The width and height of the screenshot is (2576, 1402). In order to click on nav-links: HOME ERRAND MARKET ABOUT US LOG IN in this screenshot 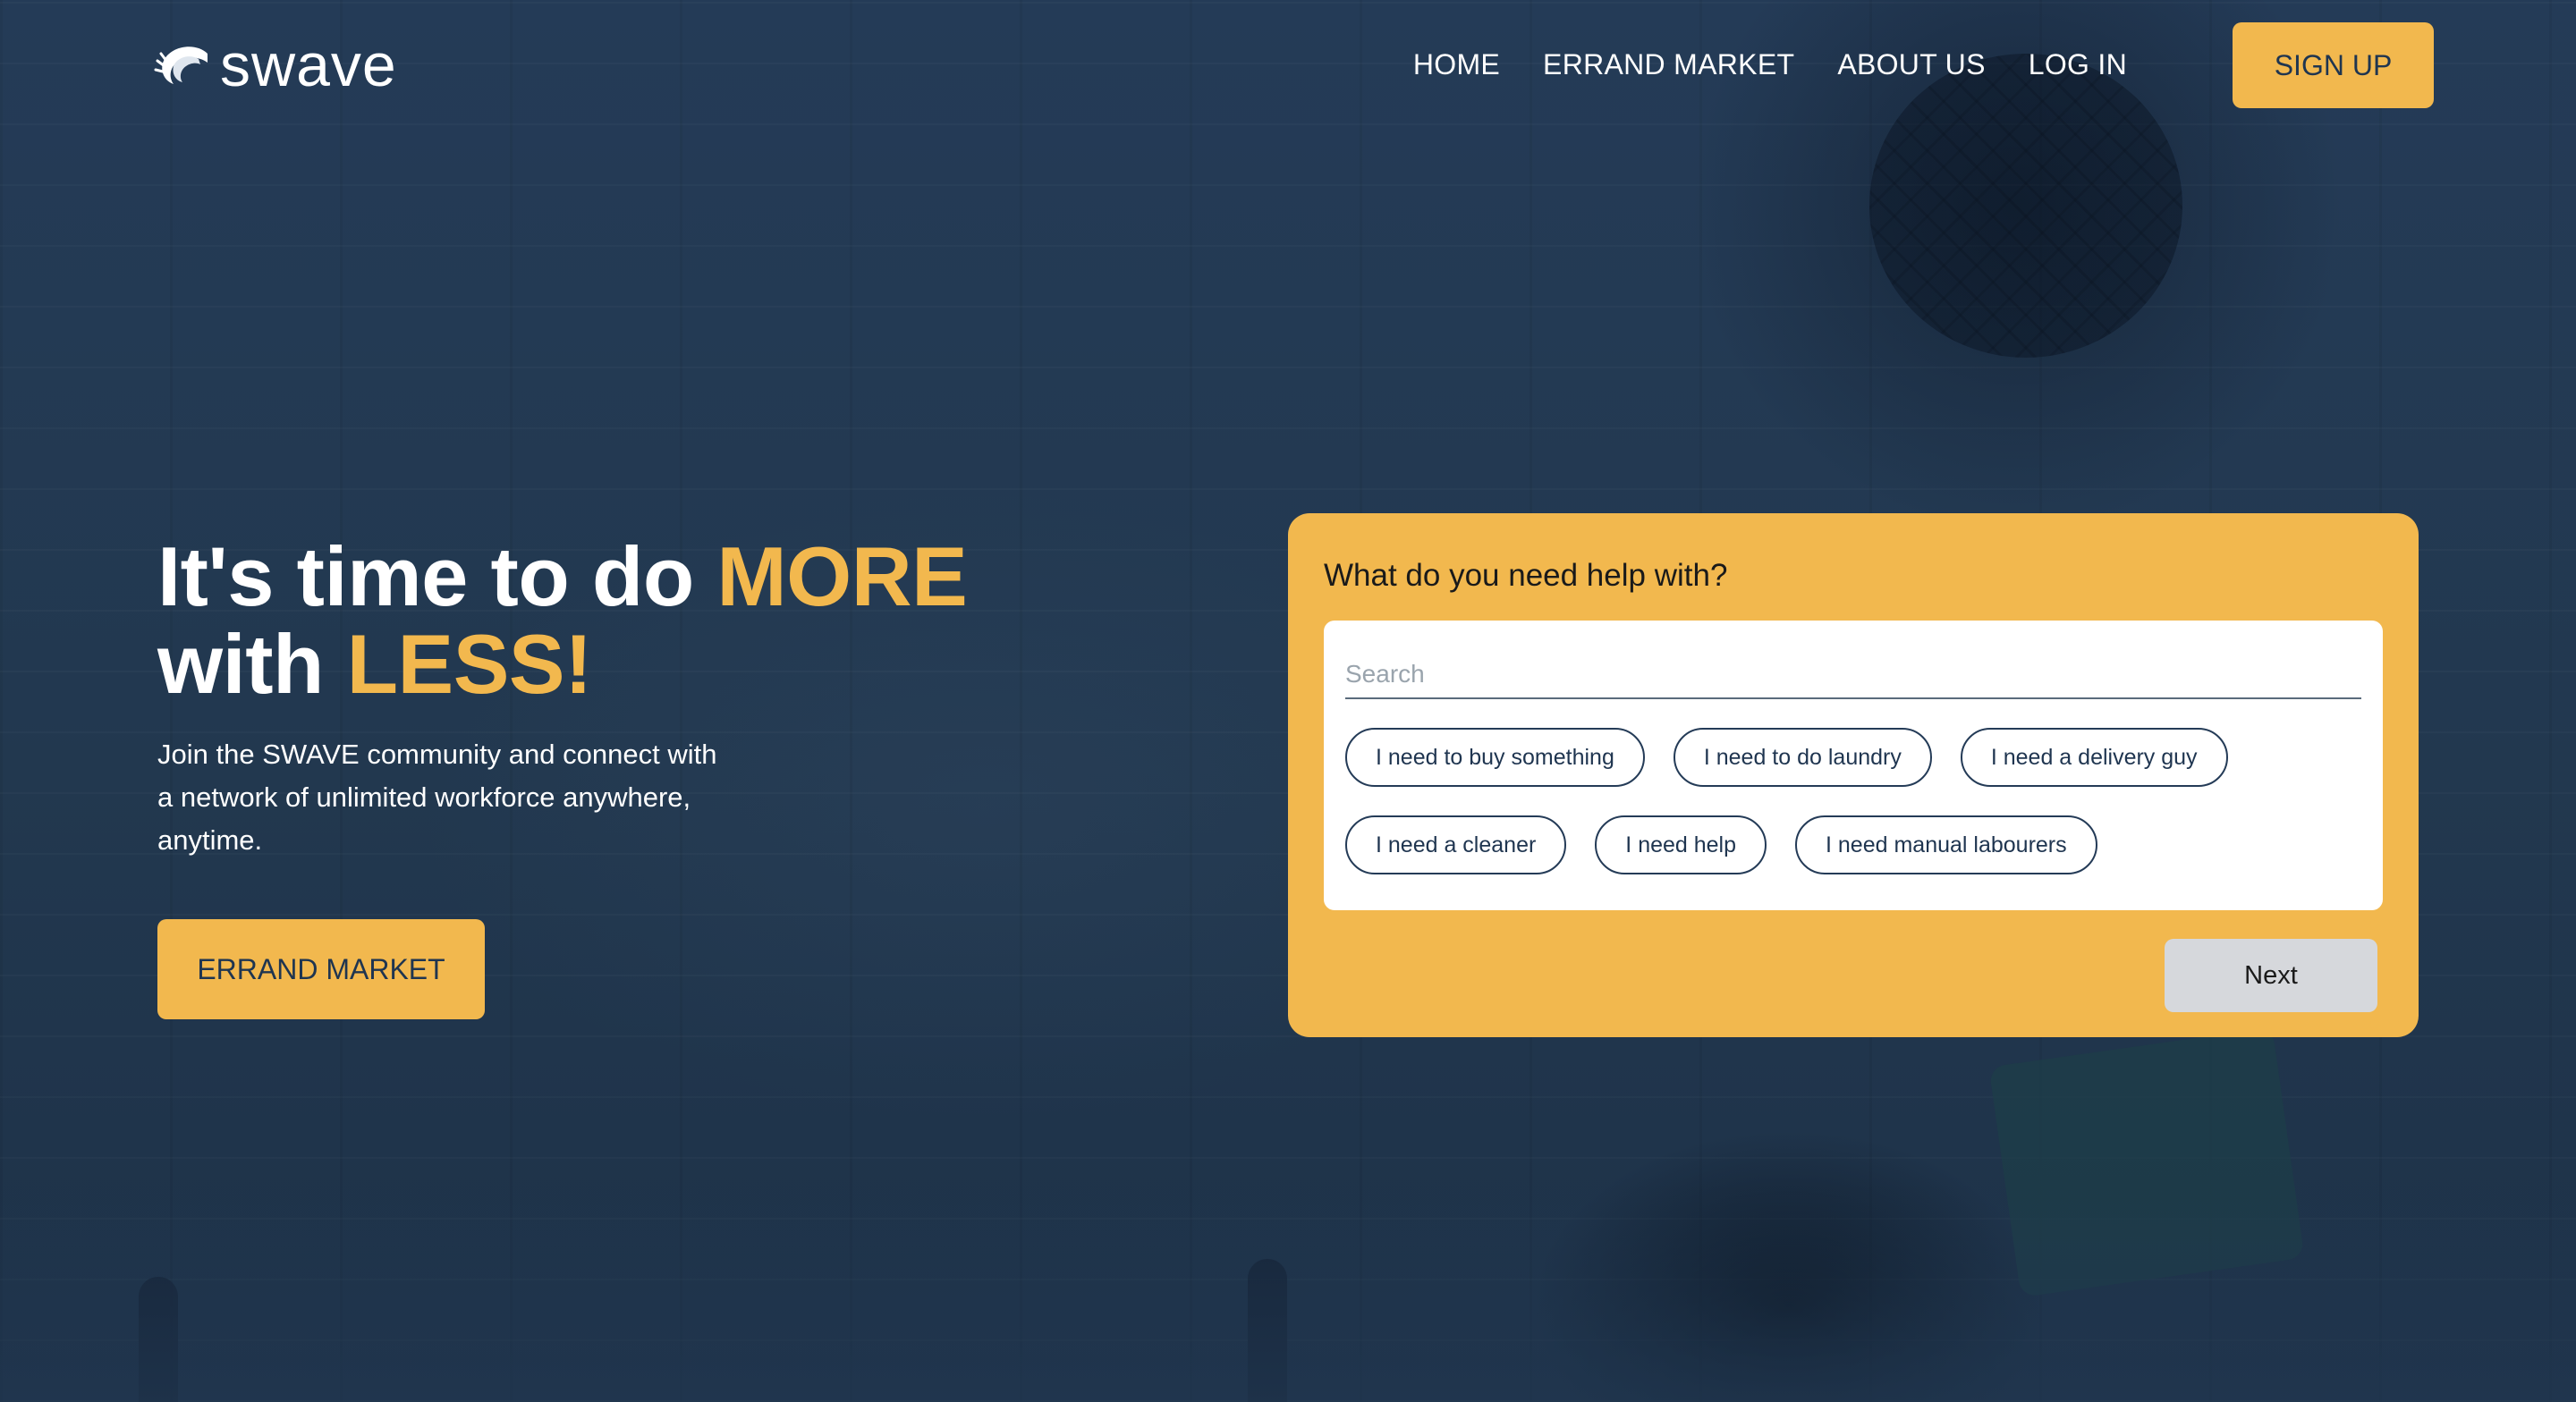, I will do `click(1770, 64)`.